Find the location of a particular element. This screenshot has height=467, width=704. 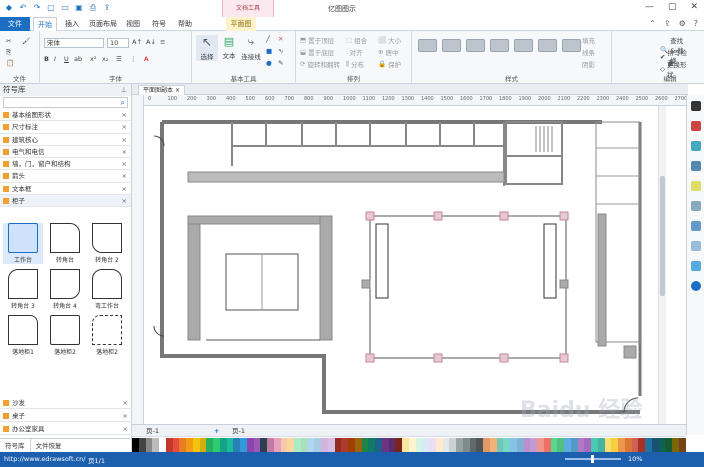

maximize-icon: ▢ is located at coordinates (672, 7).